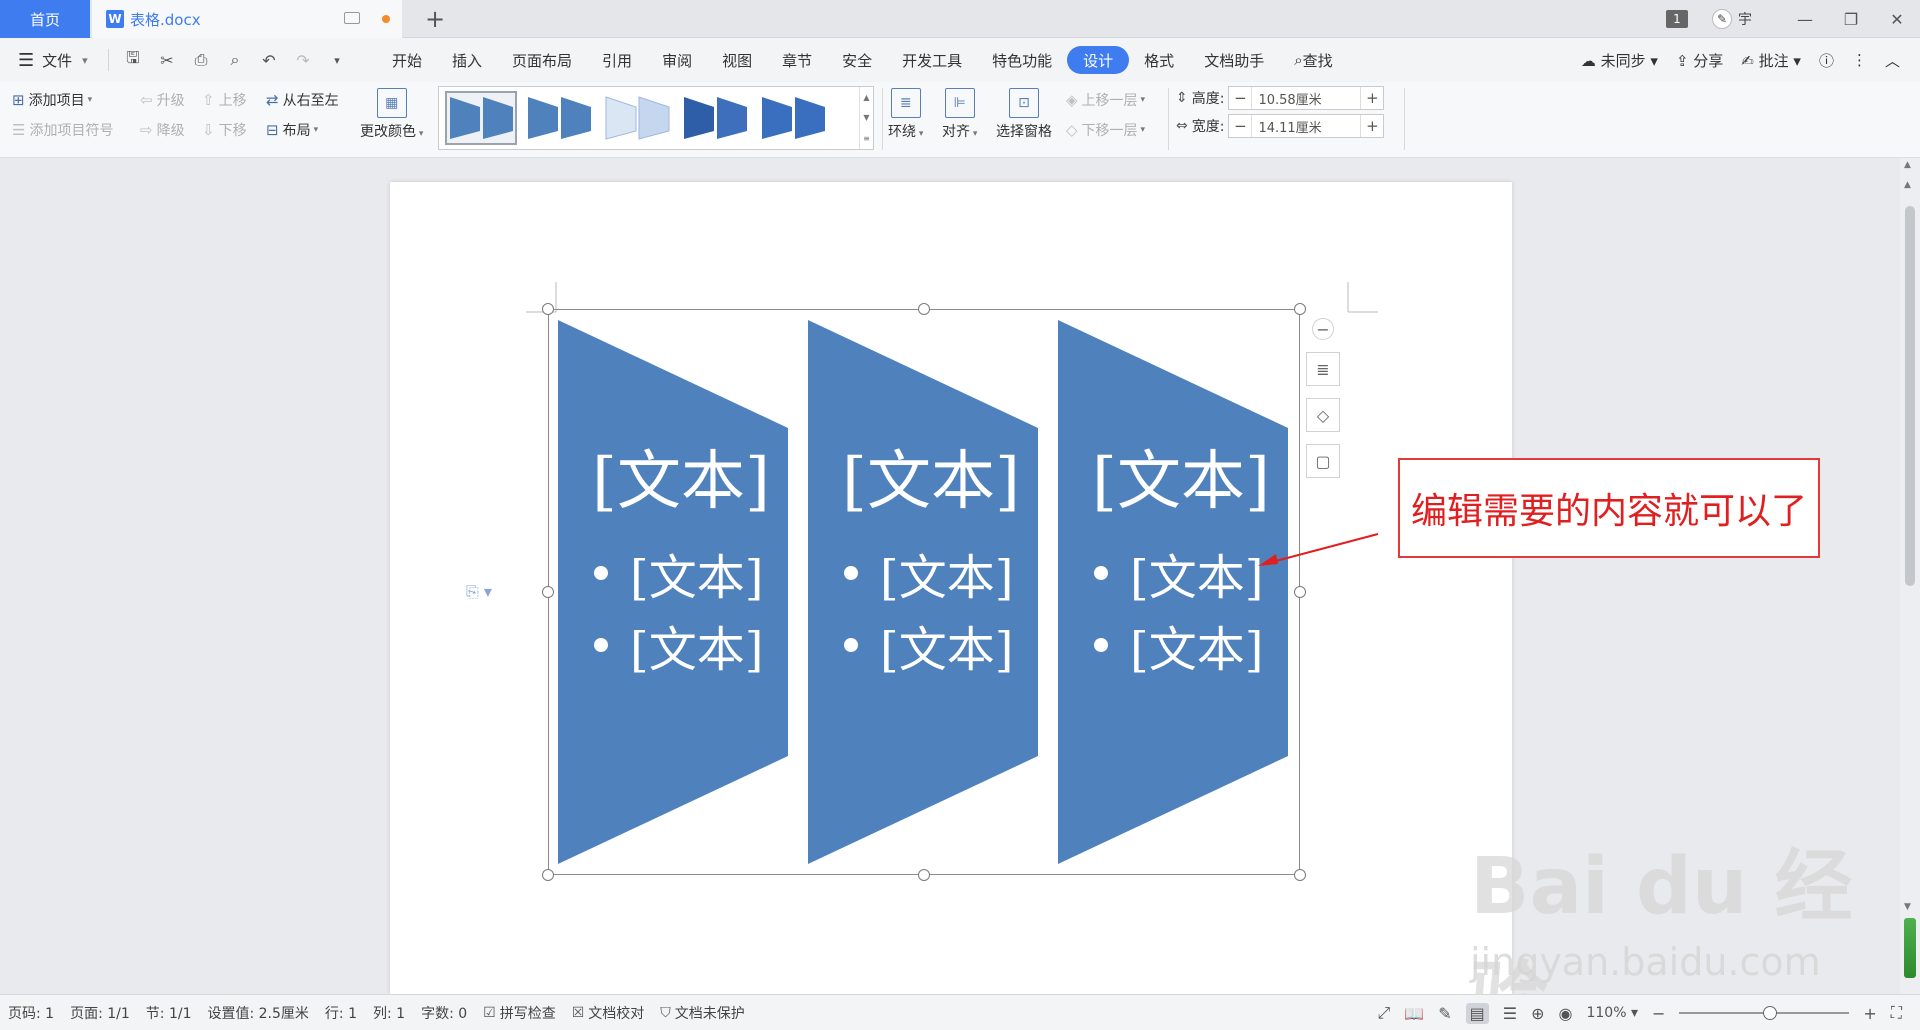  What do you see at coordinates (1645, 962) in the screenshot?
I see `watermark-url: jingyan.baidu.com` at bounding box center [1645, 962].